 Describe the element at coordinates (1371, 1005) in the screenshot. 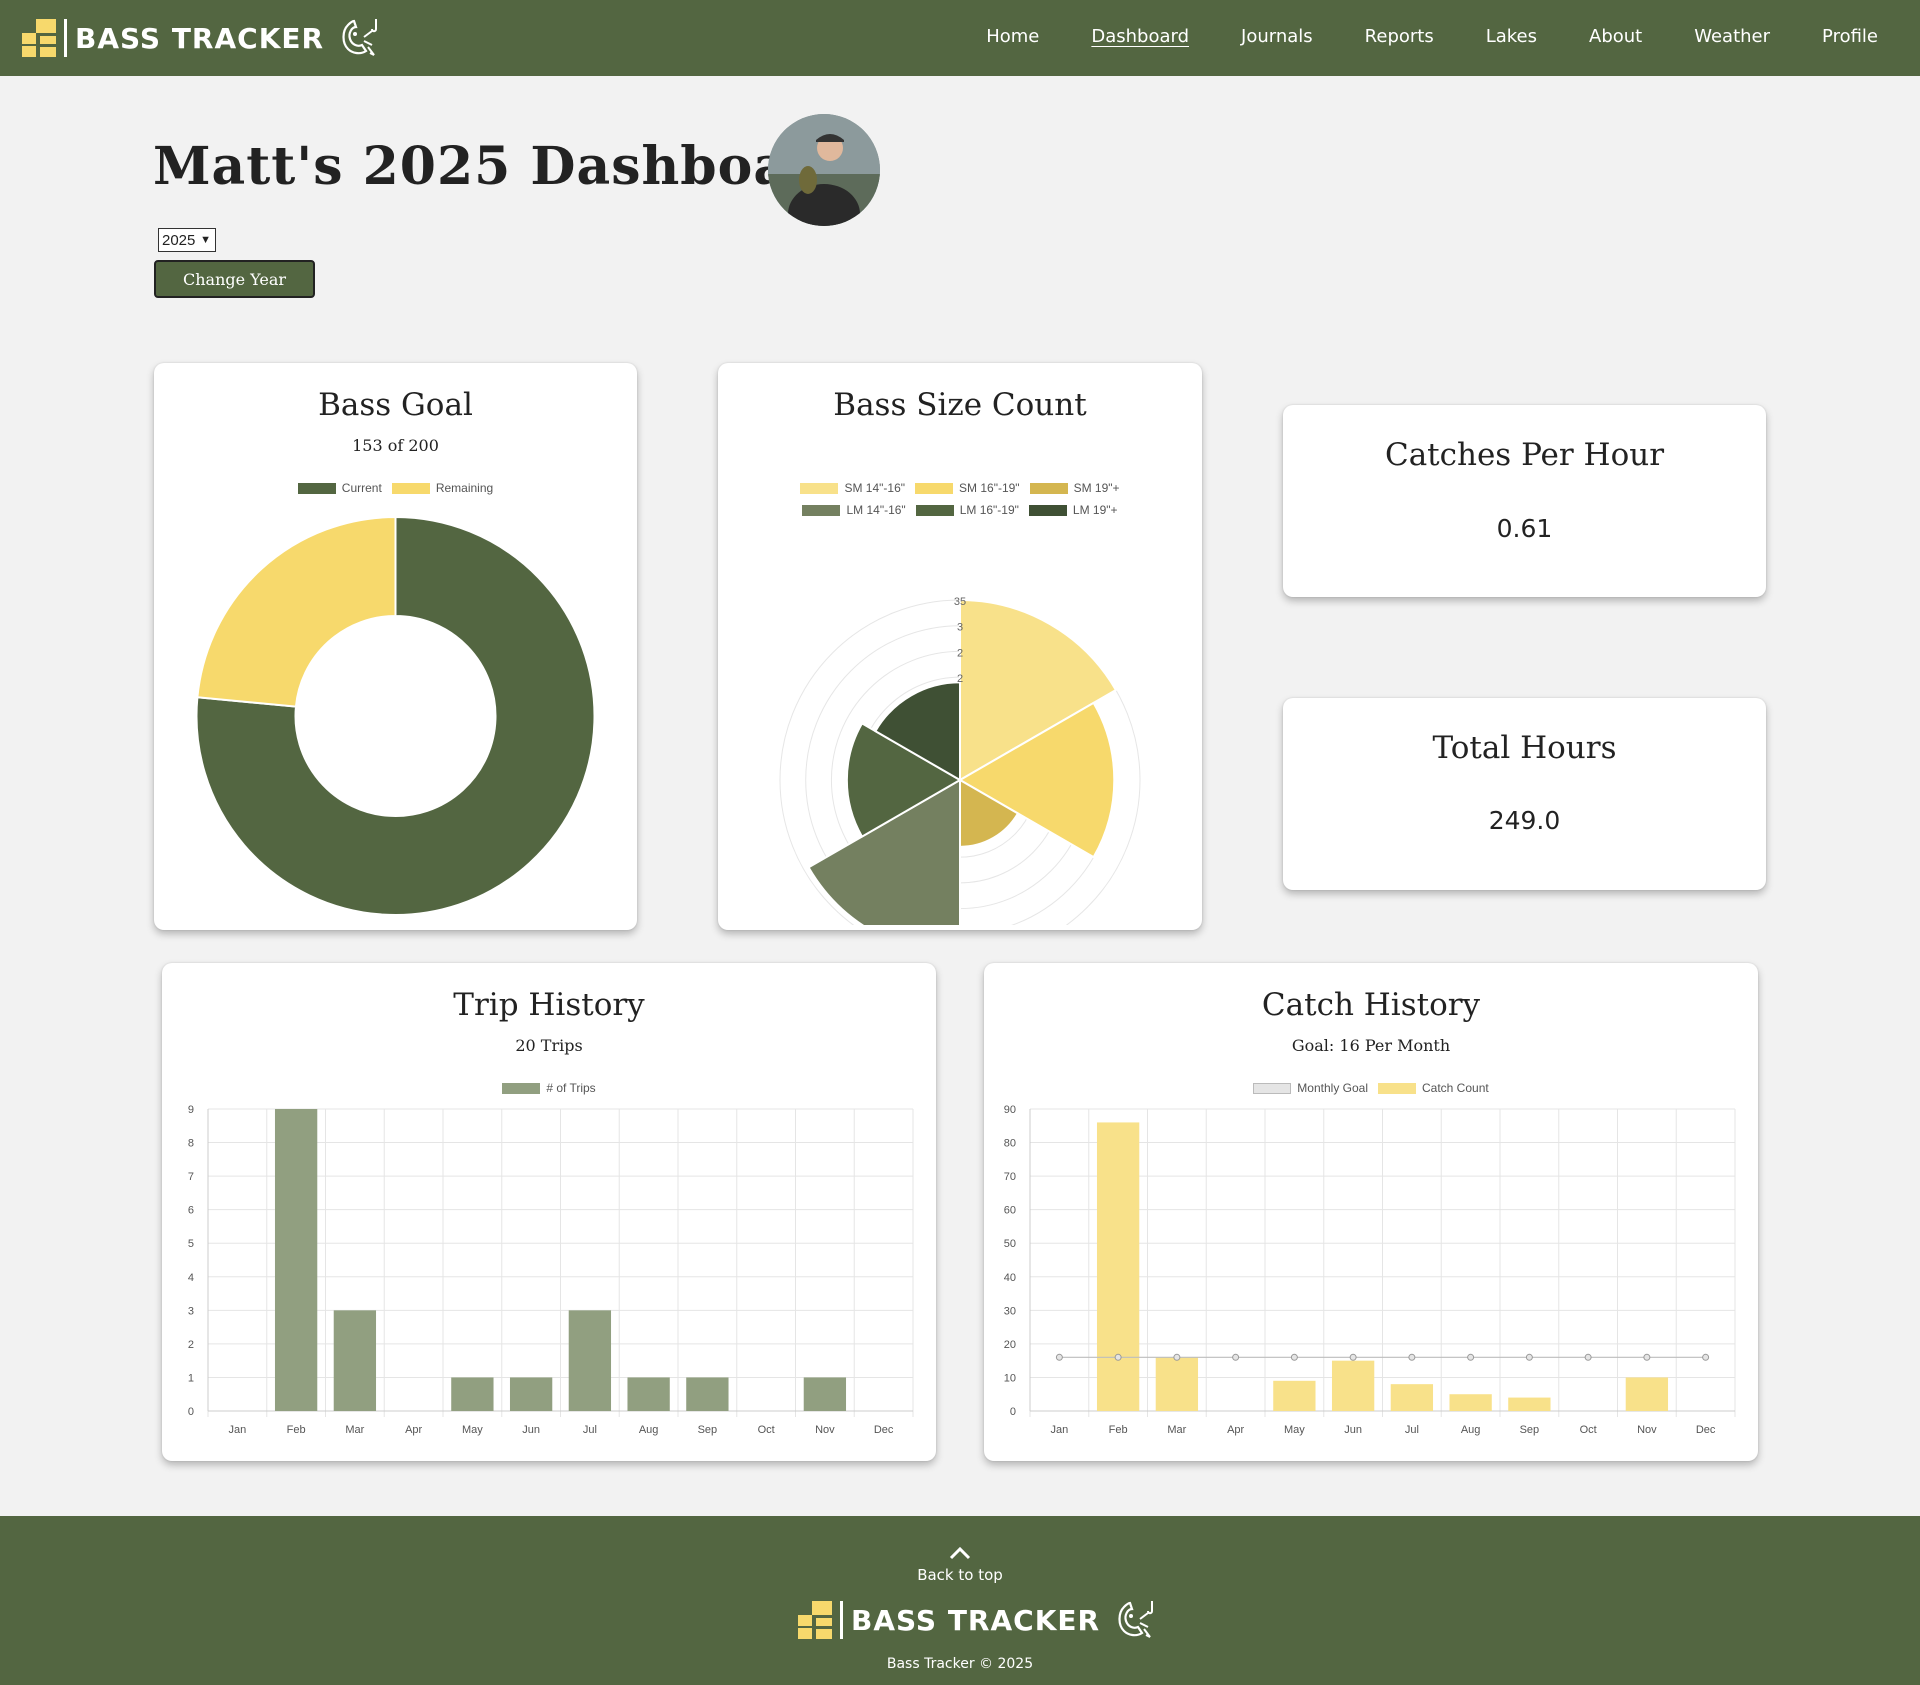

I see `catch-history-title: Catch History` at that location.